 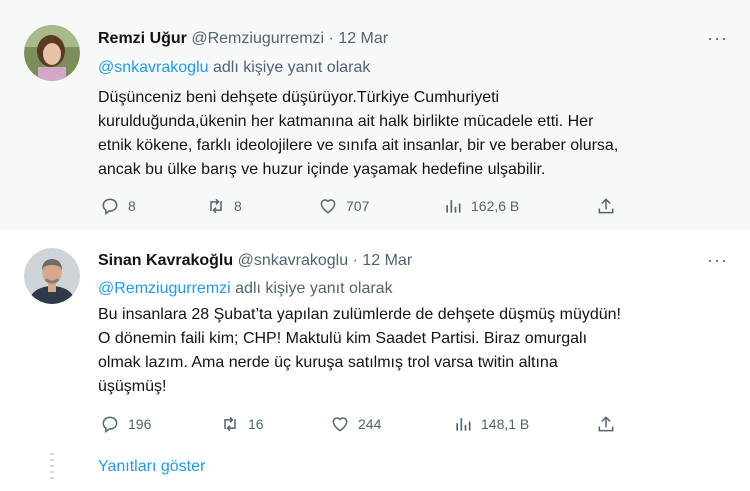 What do you see at coordinates (355, 424) in the screenshot?
I see `like-button: 244` at bounding box center [355, 424].